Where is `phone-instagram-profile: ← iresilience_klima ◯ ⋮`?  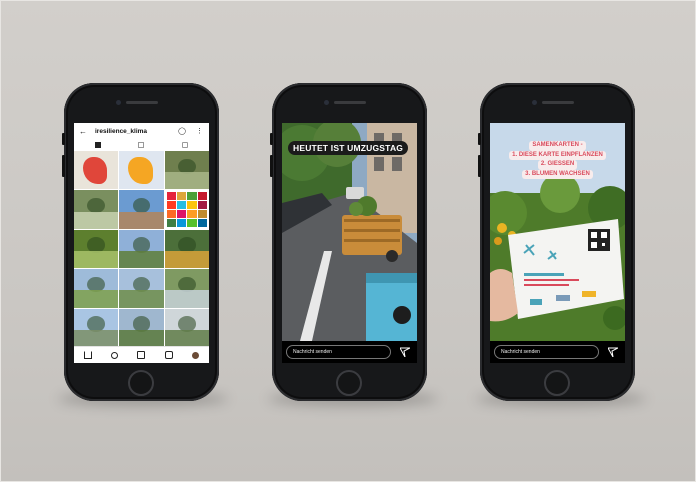 phone-instagram-profile: ← iresilience_klima ◯ ⋮ is located at coordinates (140, 242).